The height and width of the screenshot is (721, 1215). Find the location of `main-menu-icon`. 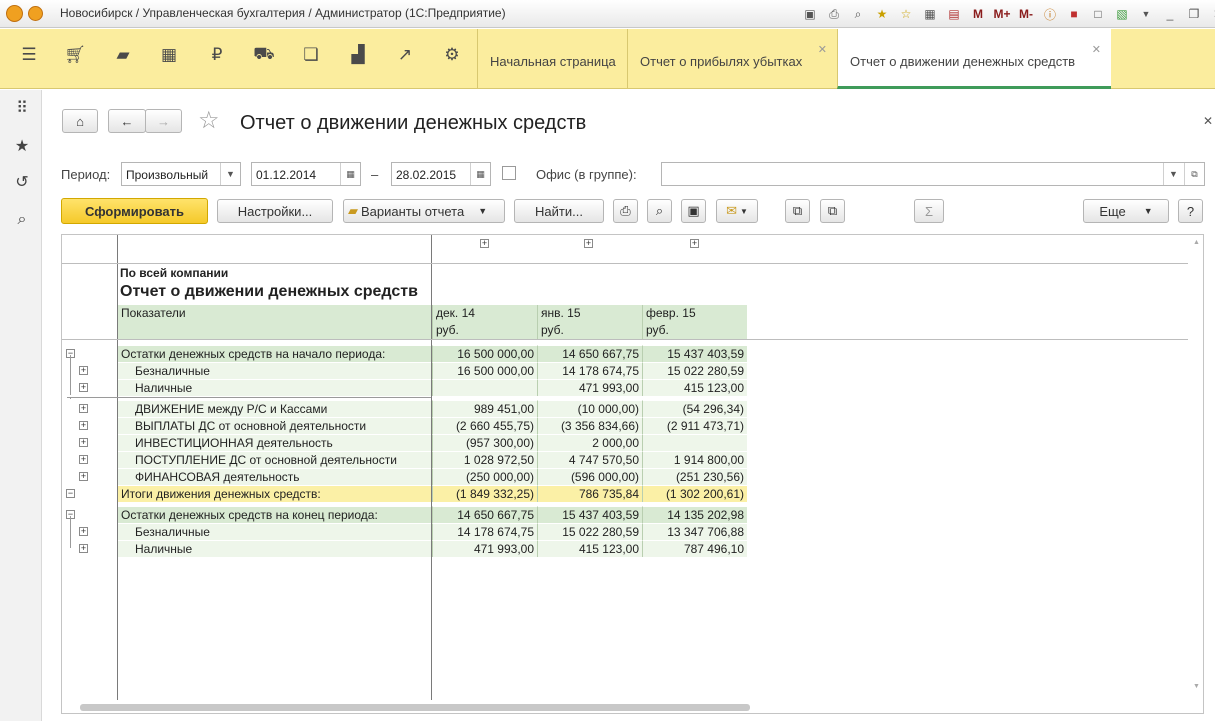

main-menu-icon is located at coordinates (35, 13).